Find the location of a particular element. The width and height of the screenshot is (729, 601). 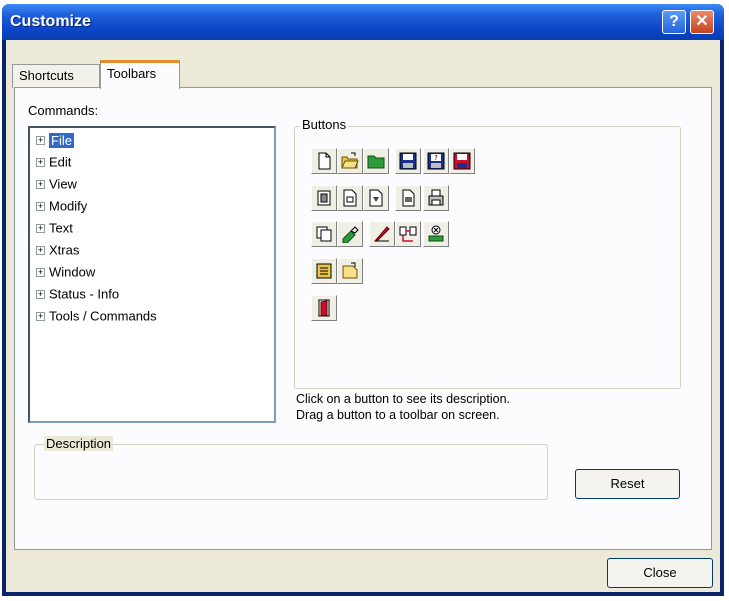

tree-item-modify: + Modify is located at coordinates (61, 206).